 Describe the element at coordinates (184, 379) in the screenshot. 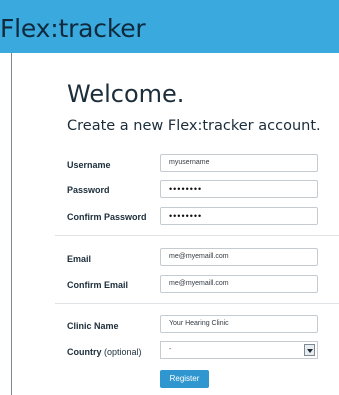

I see `register-button: Register` at that location.